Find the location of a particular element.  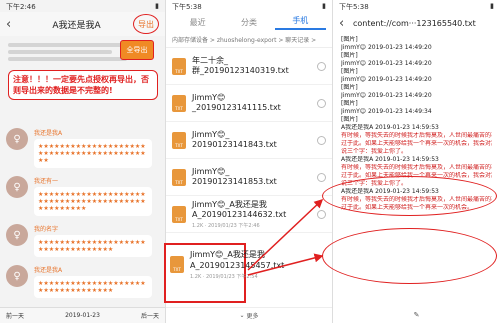

file-item: TXT JimmY😊_ 20190123141843.txt is located at coordinates (249, 140).